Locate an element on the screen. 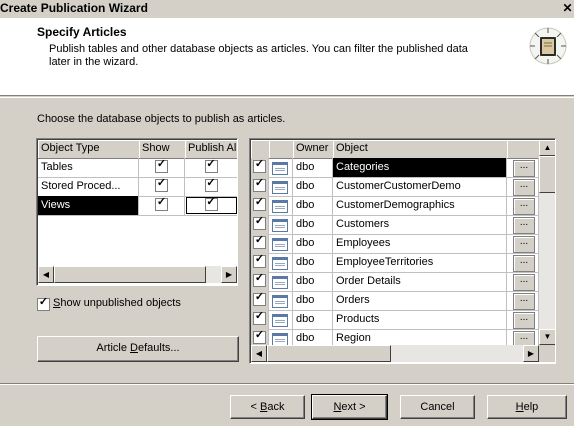  col-owner: Owner is located at coordinates (315, 149).